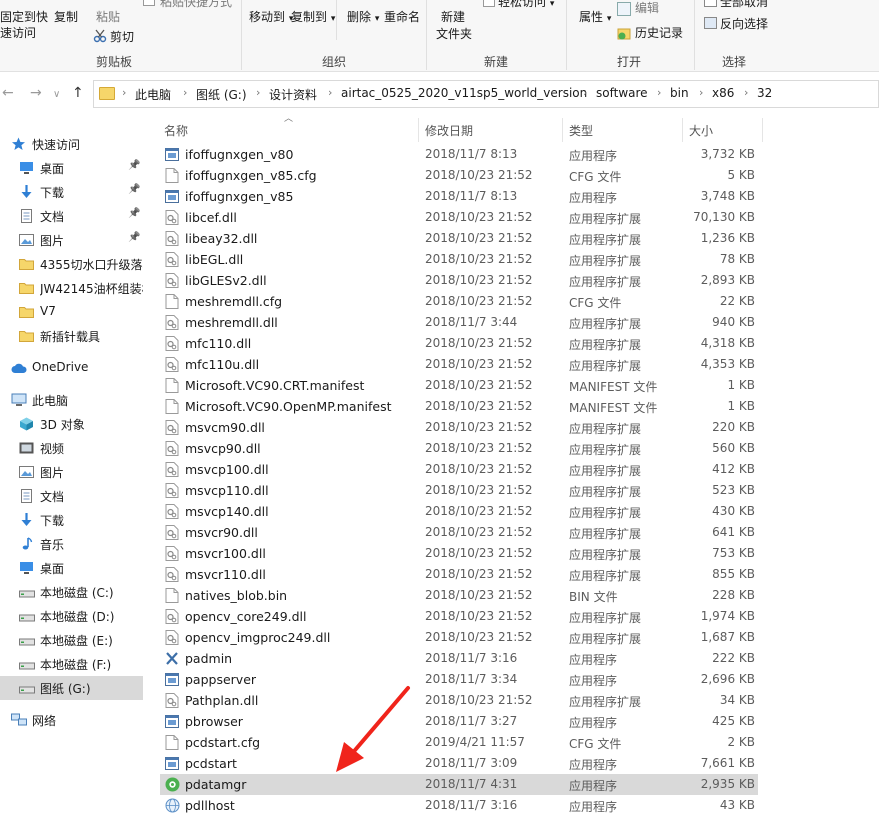  I want to click on file-row: pappserver 2018/11/7 3:34 应用程序 2,696 KB, so click(459, 679).